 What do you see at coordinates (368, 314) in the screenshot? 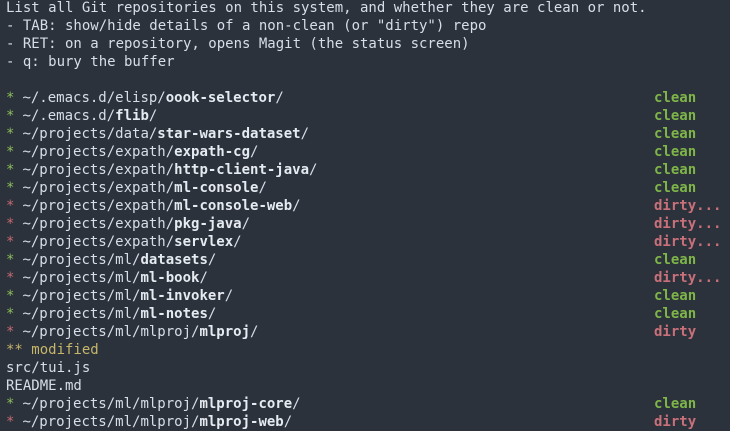
I see `repository-row: * ~/projects/ml/ml-notes/ clean` at bounding box center [368, 314].